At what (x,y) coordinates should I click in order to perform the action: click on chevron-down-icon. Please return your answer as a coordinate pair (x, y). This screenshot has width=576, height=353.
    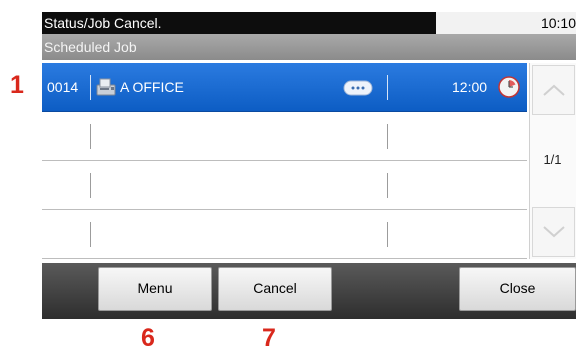
    Looking at the image, I should click on (554, 232).